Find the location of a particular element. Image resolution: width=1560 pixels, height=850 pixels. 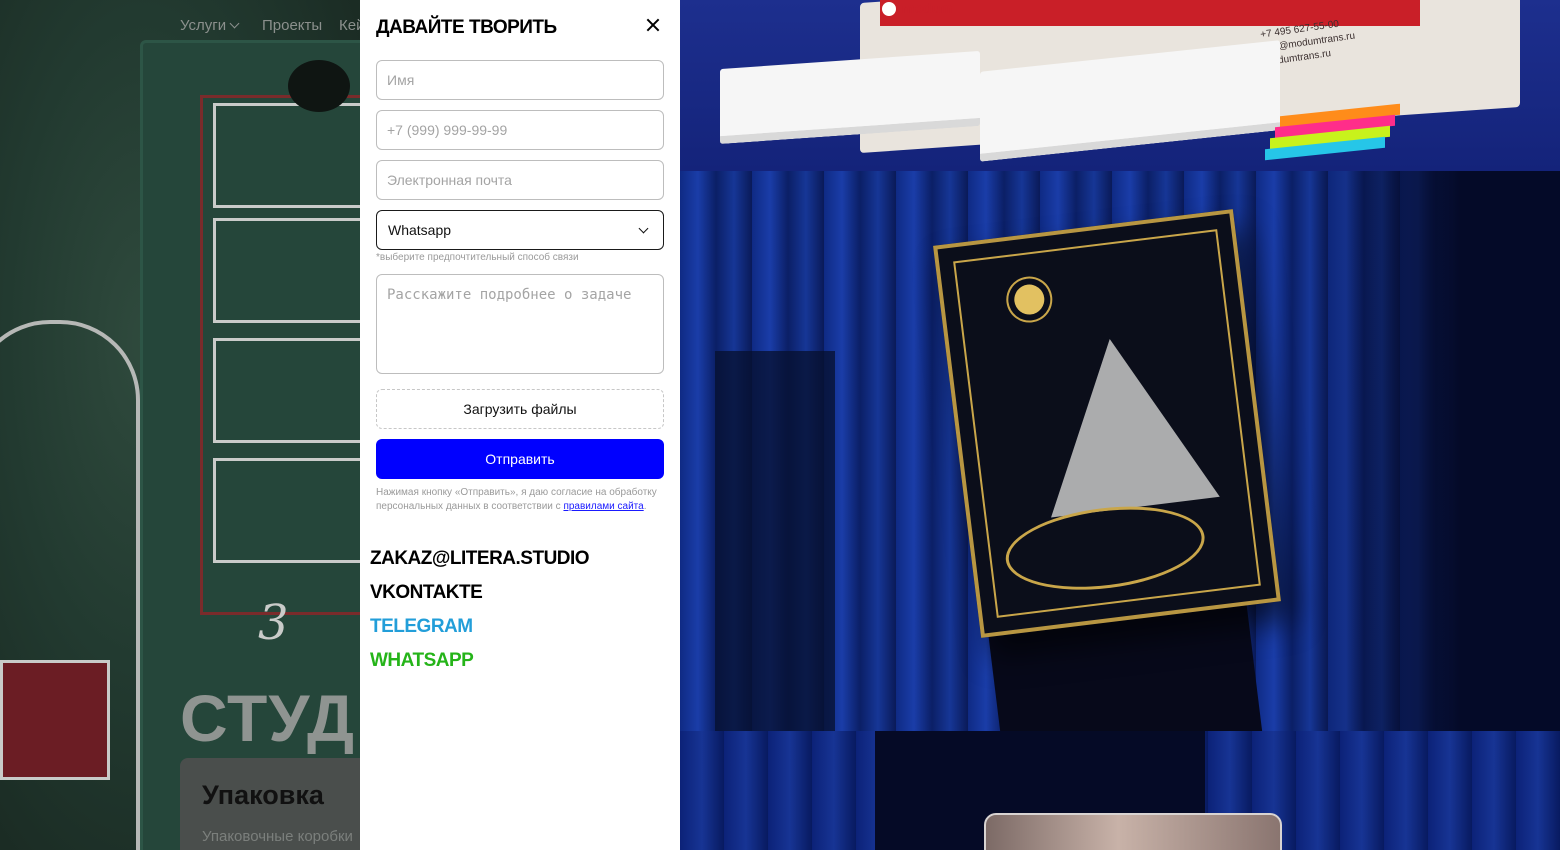

mountain-illustration is located at coordinates (1125, 423).